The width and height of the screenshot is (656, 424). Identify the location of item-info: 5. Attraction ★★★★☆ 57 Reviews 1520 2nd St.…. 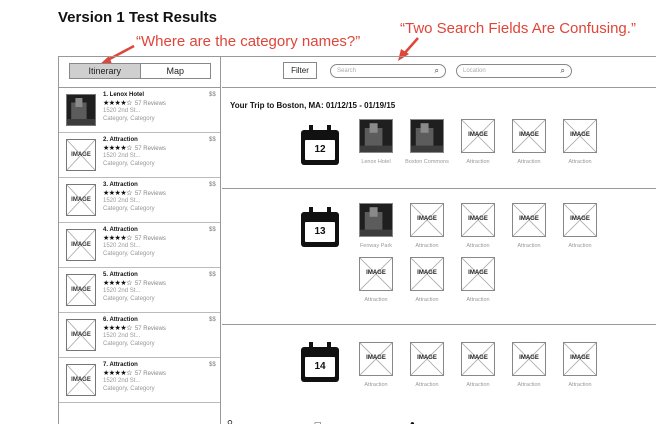
(134, 287).